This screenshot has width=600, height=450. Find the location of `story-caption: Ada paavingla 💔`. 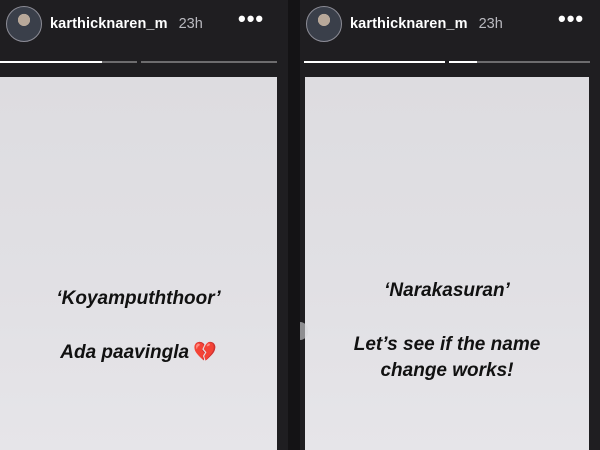

story-caption: Ada paavingla 💔 is located at coordinates (138, 353).